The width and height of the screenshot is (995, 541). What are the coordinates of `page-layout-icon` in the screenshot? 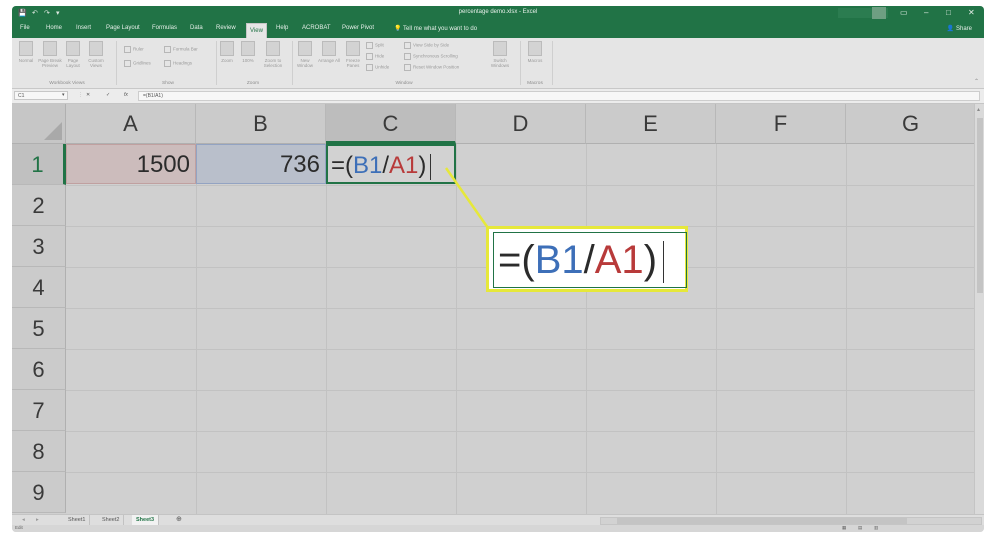 It's located at (73, 48).